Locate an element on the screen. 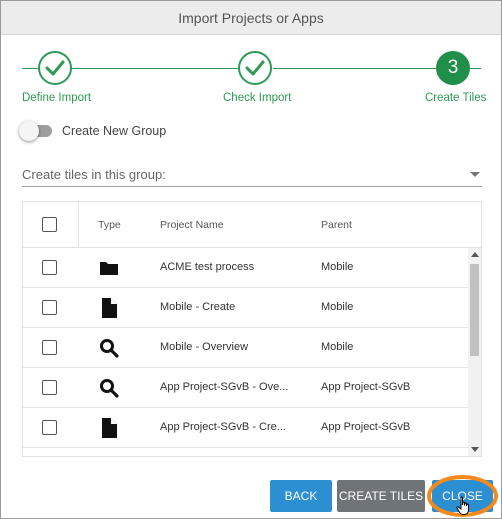 This screenshot has width=502, height=519. scroll-up-arrow-icon is located at coordinates (475, 254).